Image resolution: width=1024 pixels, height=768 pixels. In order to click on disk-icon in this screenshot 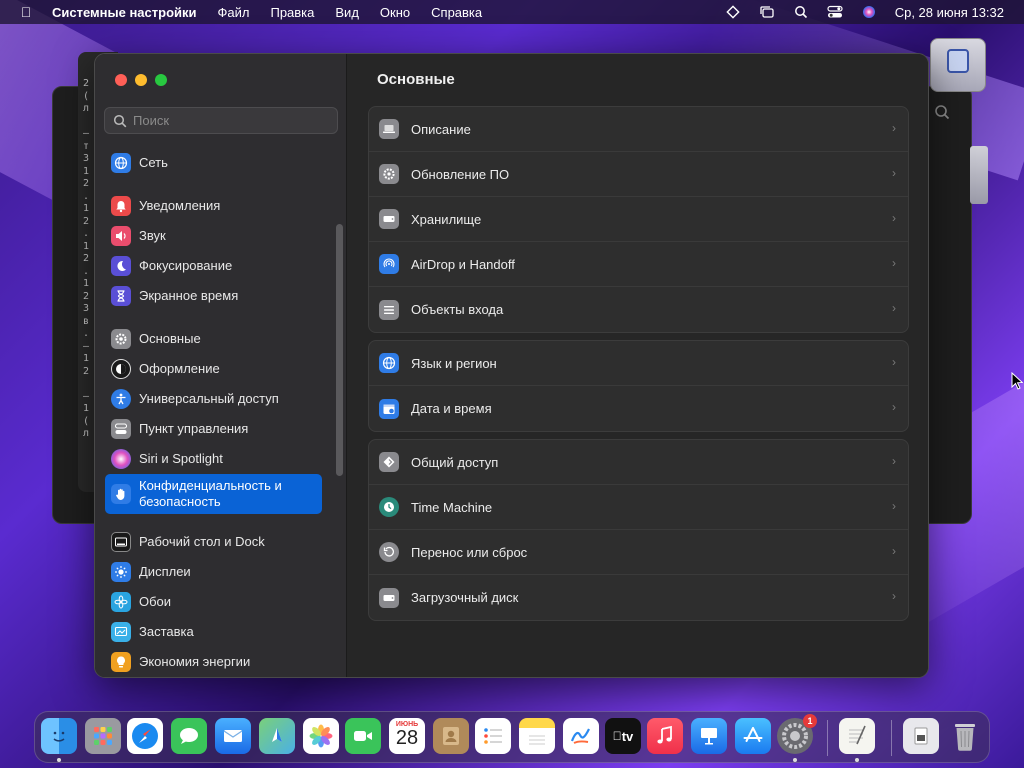, I will do `click(389, 597)`.